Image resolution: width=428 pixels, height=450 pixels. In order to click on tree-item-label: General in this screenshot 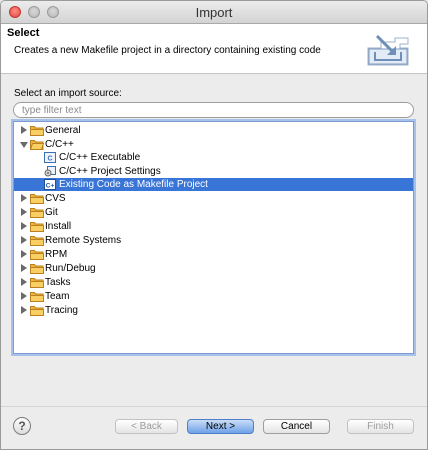, I will do `click(63, 130)`.